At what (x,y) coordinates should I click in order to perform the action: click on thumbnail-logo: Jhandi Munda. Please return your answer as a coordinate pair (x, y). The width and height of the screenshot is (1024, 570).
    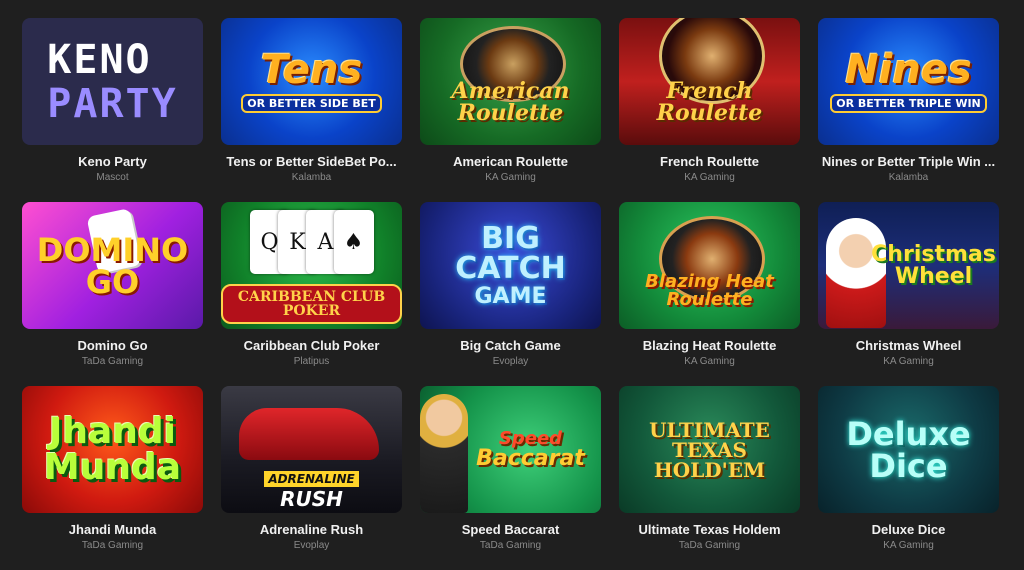
    Looking at the image, I should click on (112, 449).